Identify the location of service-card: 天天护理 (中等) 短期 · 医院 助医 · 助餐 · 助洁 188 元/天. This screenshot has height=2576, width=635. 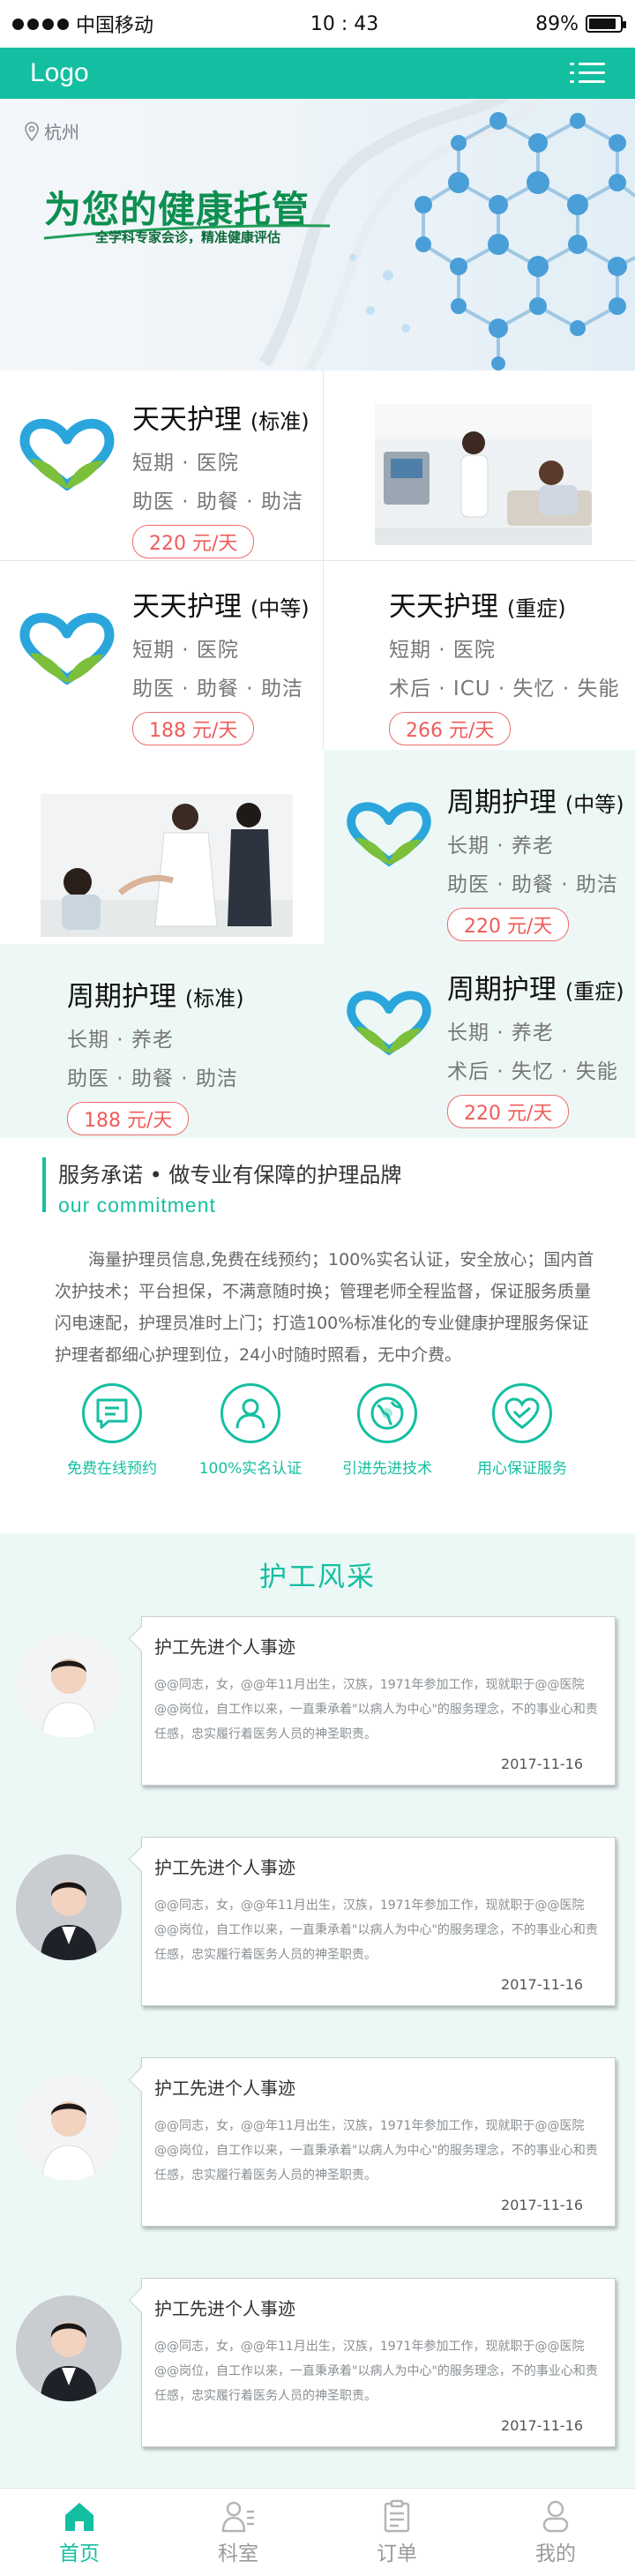
(162, 656).